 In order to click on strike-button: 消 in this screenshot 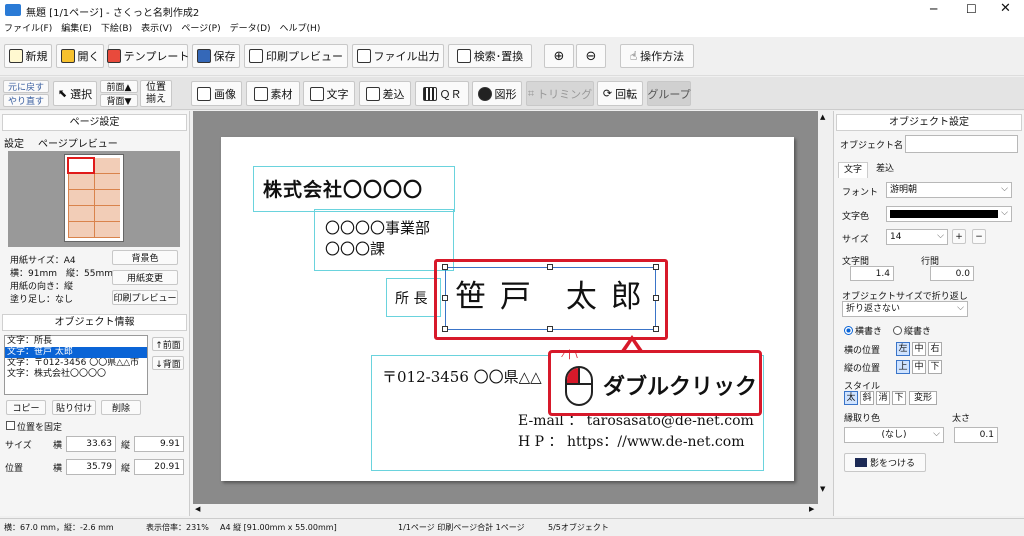, I will do `click(883, 398)`.